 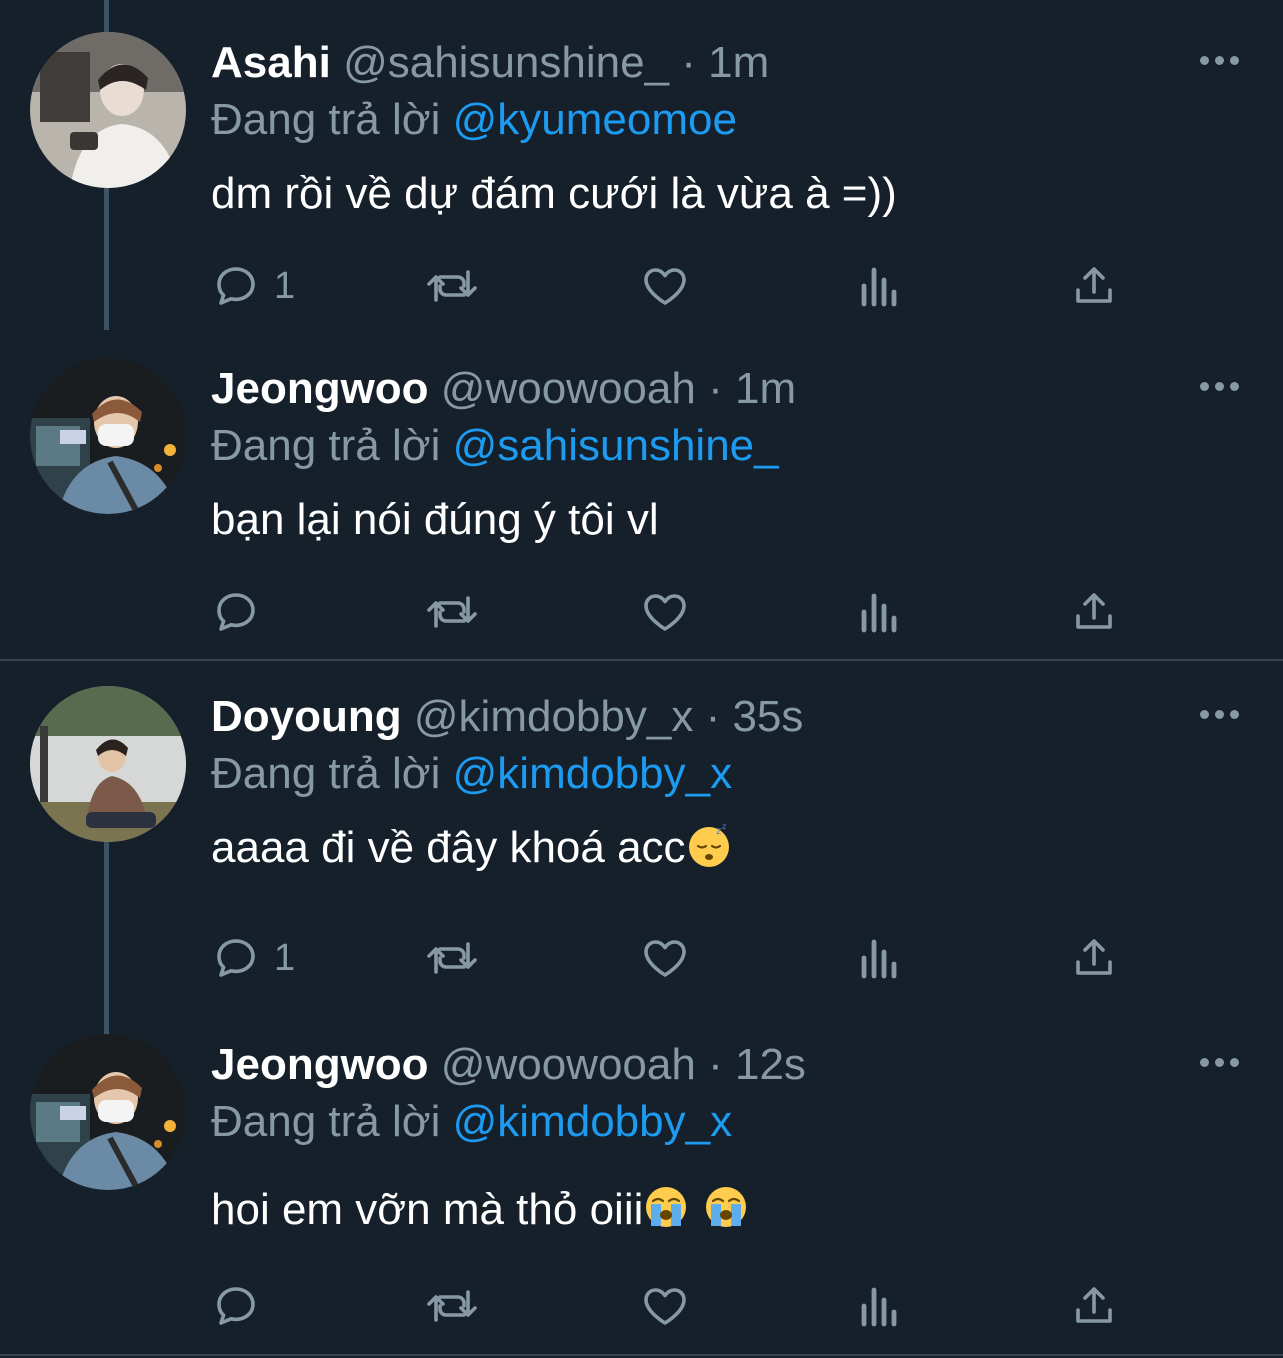 I want to click on tweet-header: Asahi @sahisunshine_ · 1m, so click(x=490, y=63).